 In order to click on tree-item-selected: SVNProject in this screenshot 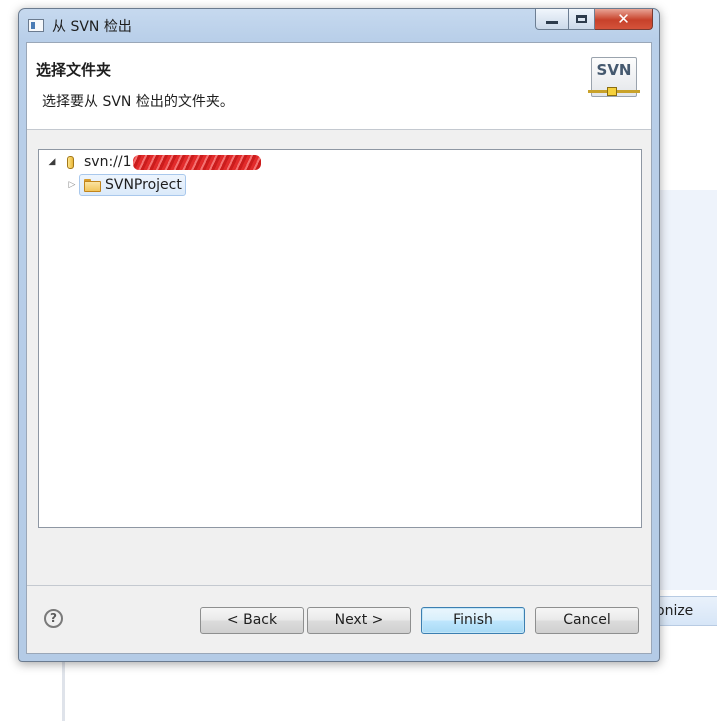, I will do `click(132, 185)`.